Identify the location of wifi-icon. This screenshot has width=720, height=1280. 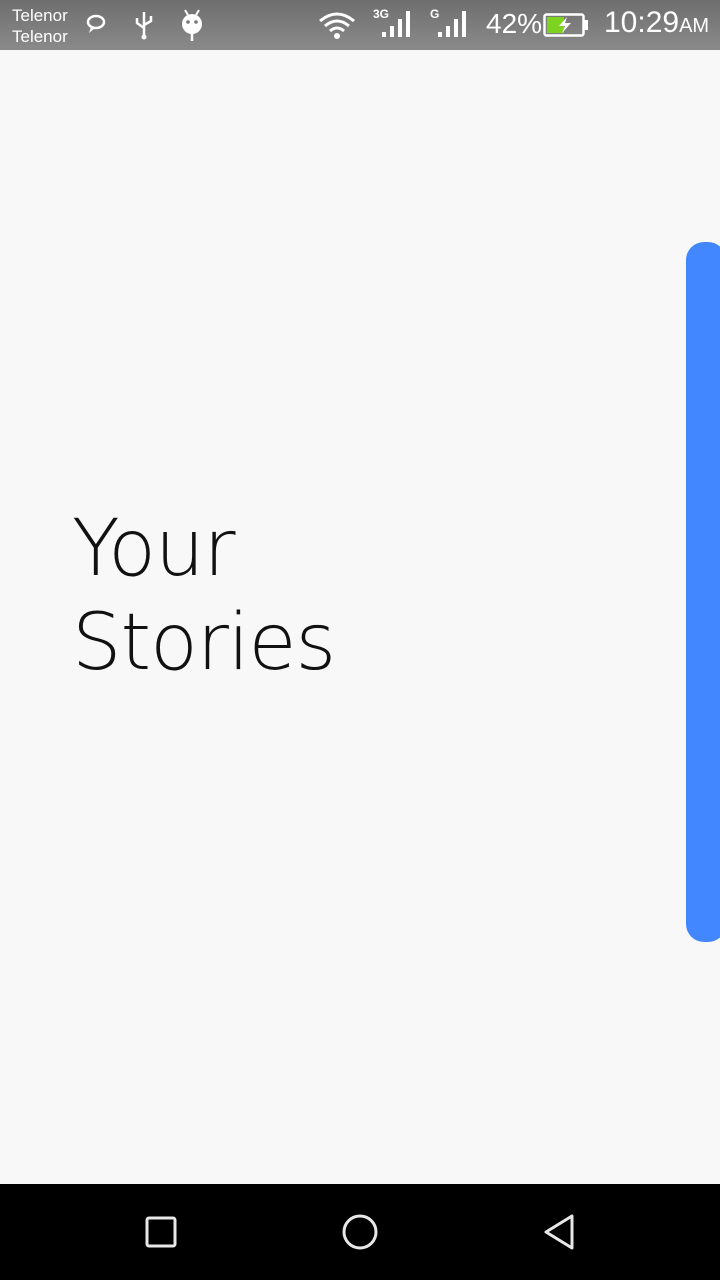
(337, 27).